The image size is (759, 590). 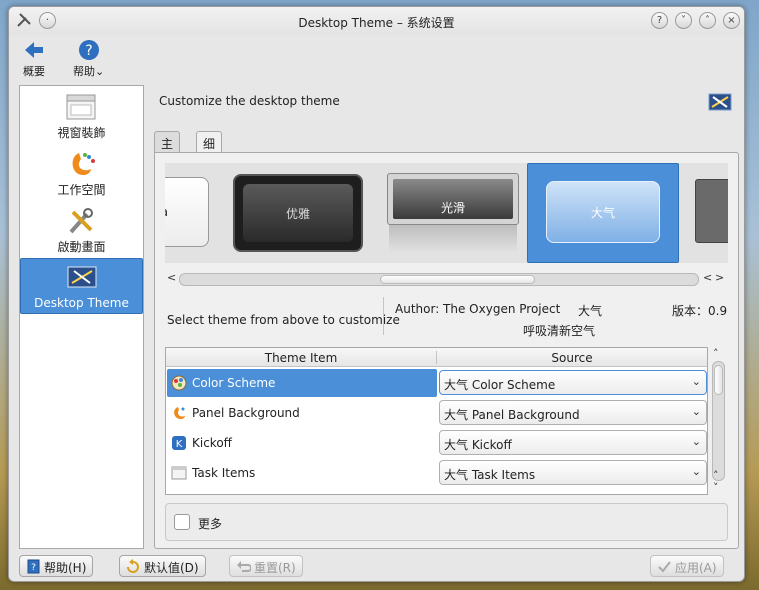 I want to click on theme-preview-strip: a 优雅 光滑, so click(x=446, y=213).